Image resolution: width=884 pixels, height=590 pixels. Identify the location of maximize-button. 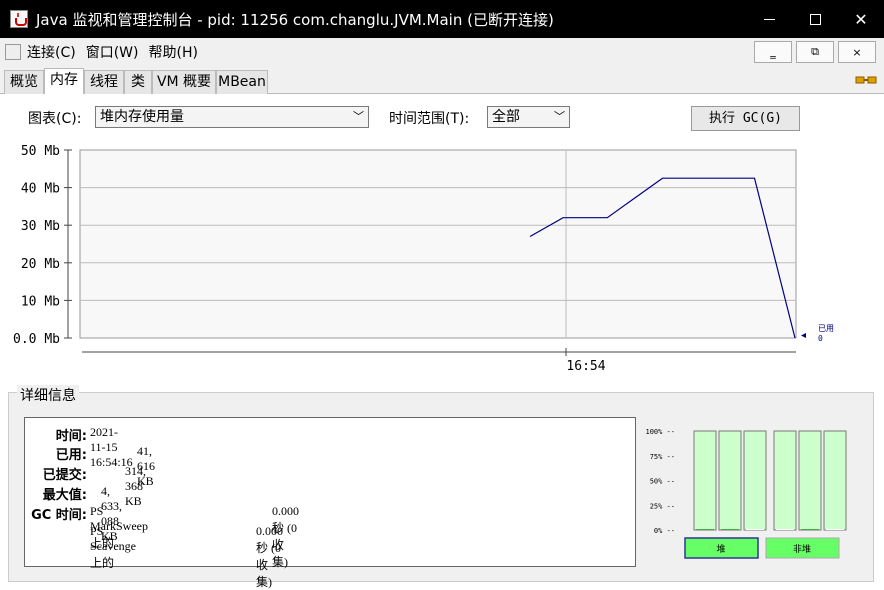
(815, 19).